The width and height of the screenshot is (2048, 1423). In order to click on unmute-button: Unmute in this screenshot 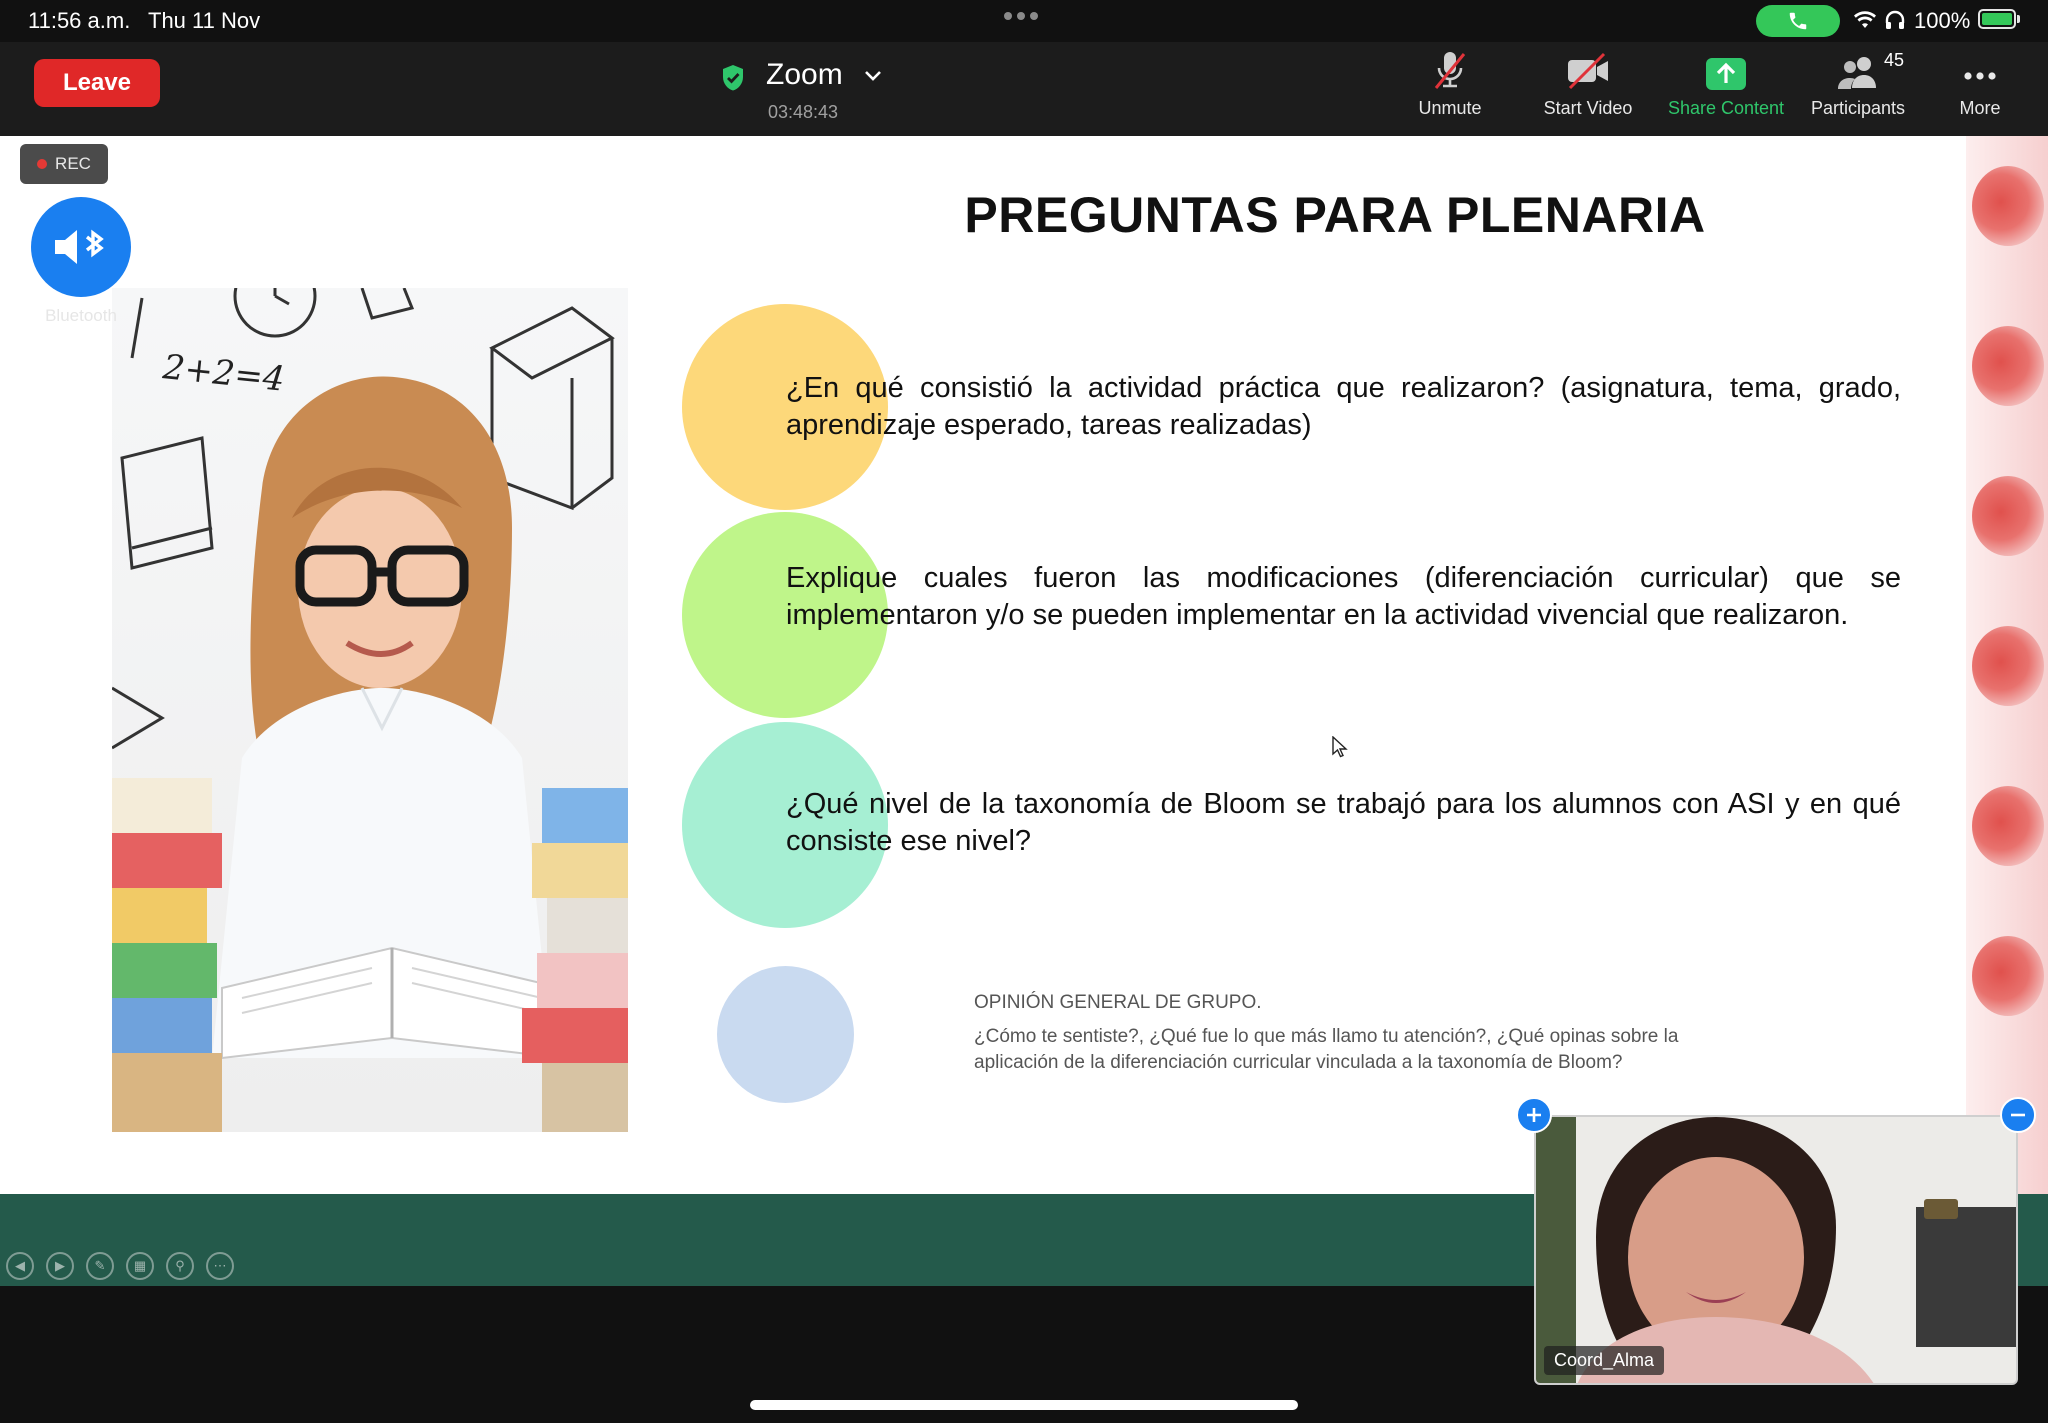, I will do `click(1450, 90)`.